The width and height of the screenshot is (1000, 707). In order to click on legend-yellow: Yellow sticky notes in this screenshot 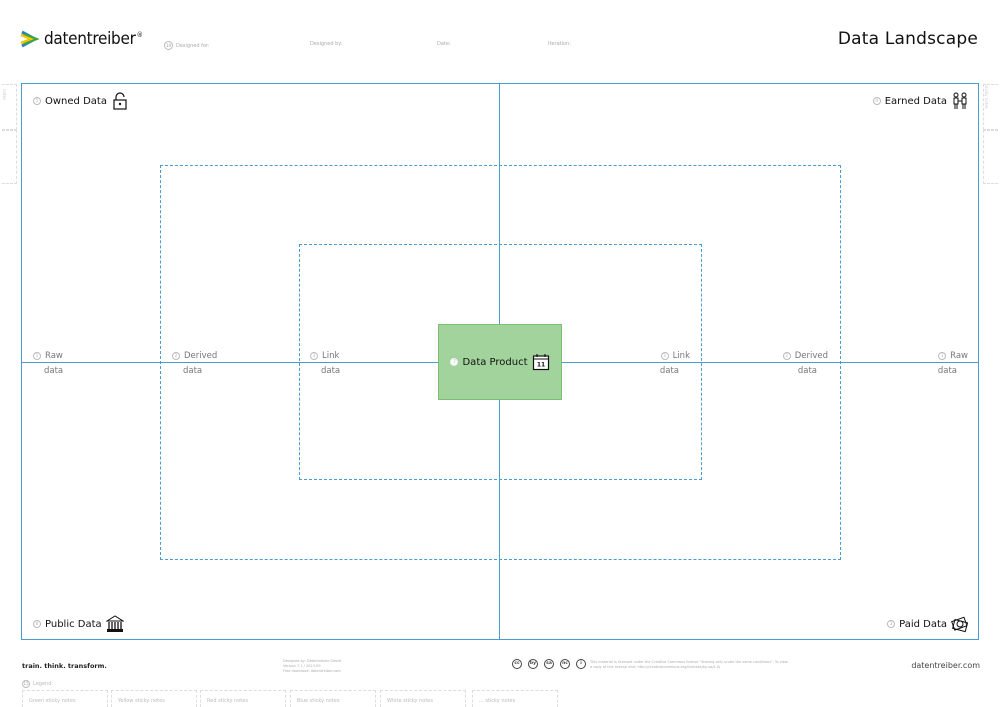, I will do `click(154, 698)`.